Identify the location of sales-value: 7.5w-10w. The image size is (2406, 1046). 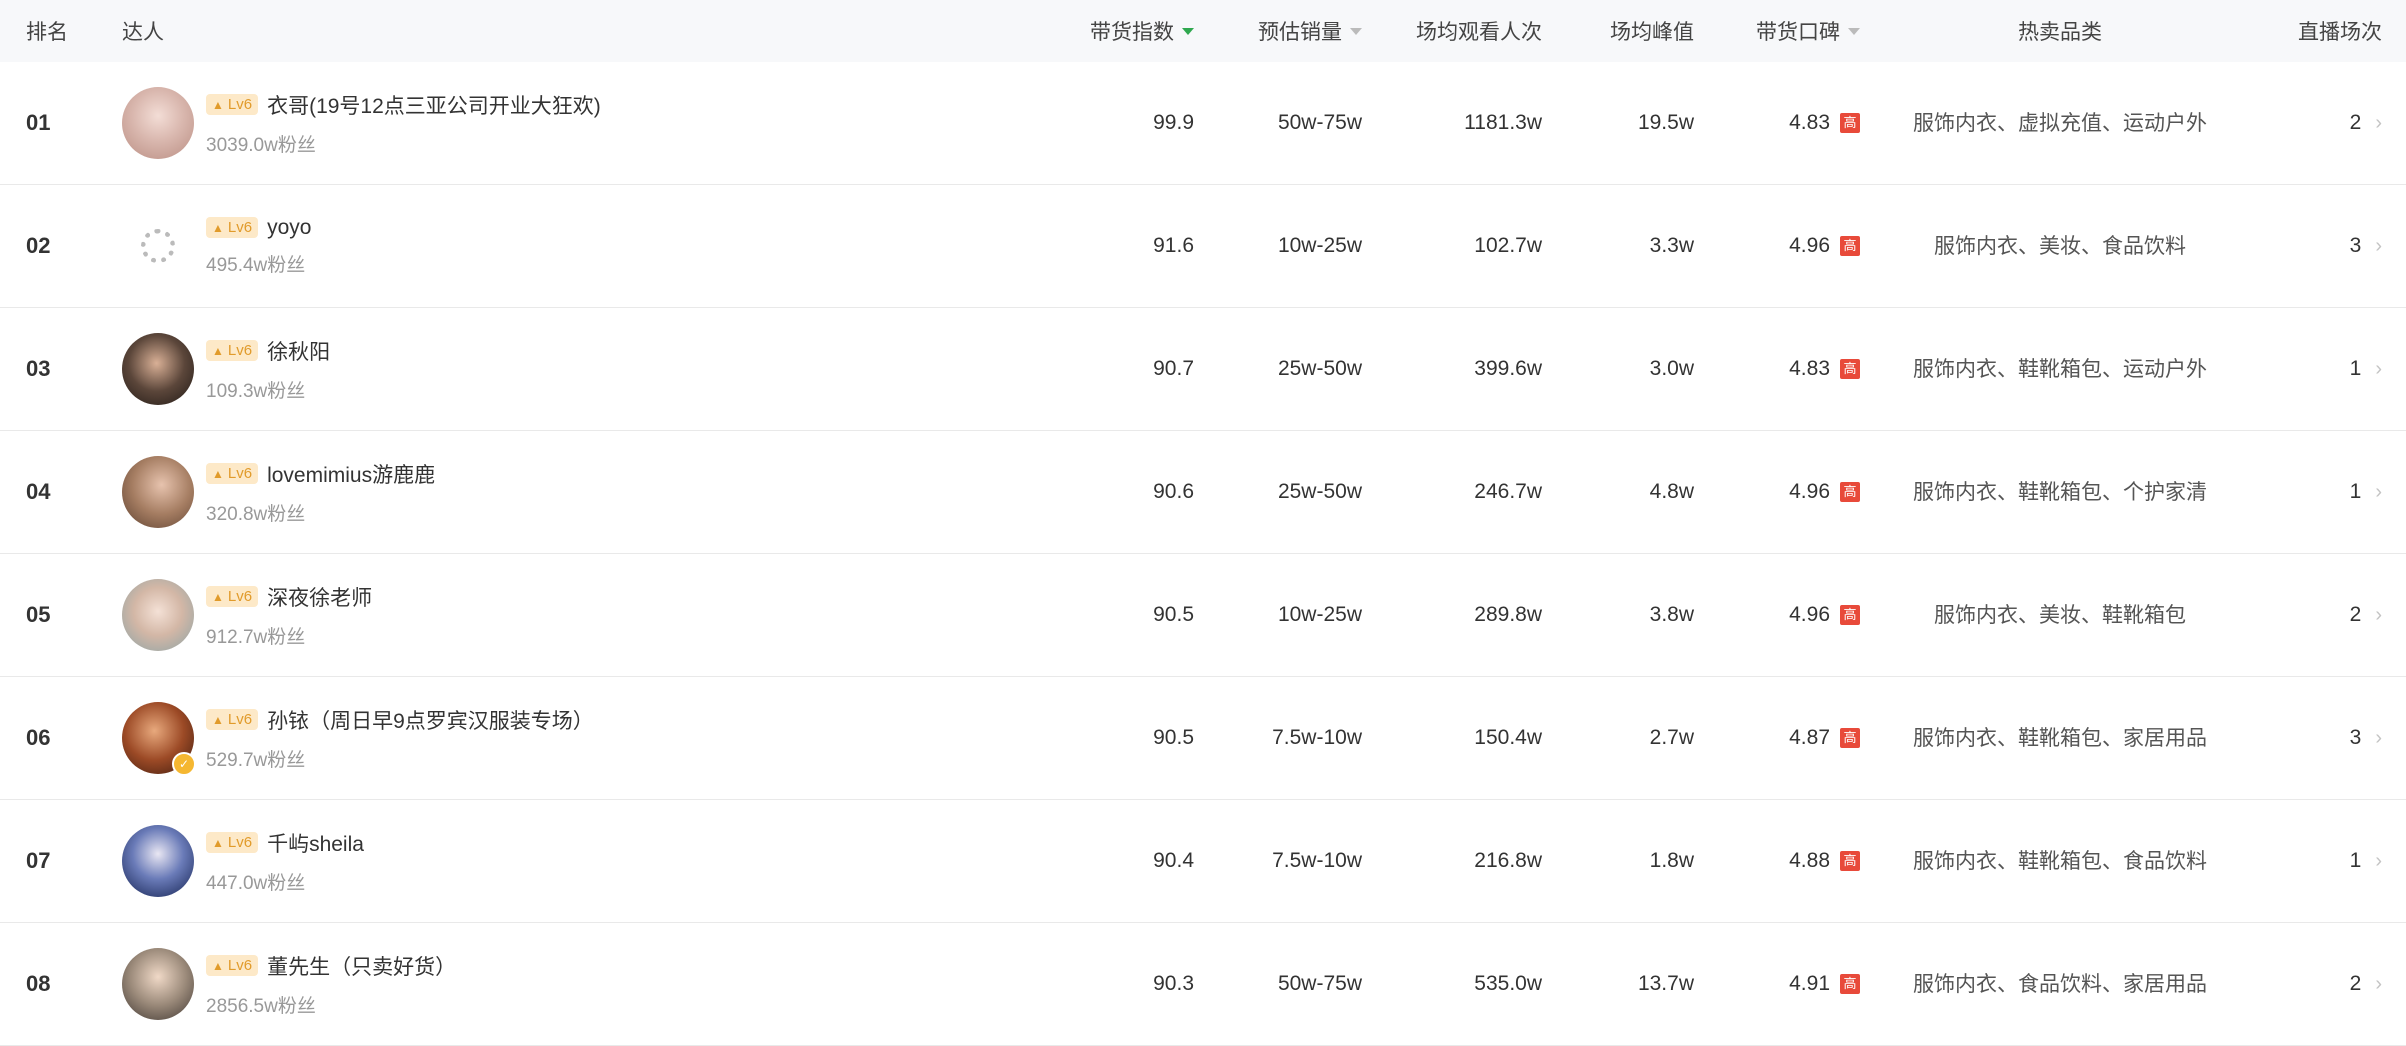
(1317, 737).